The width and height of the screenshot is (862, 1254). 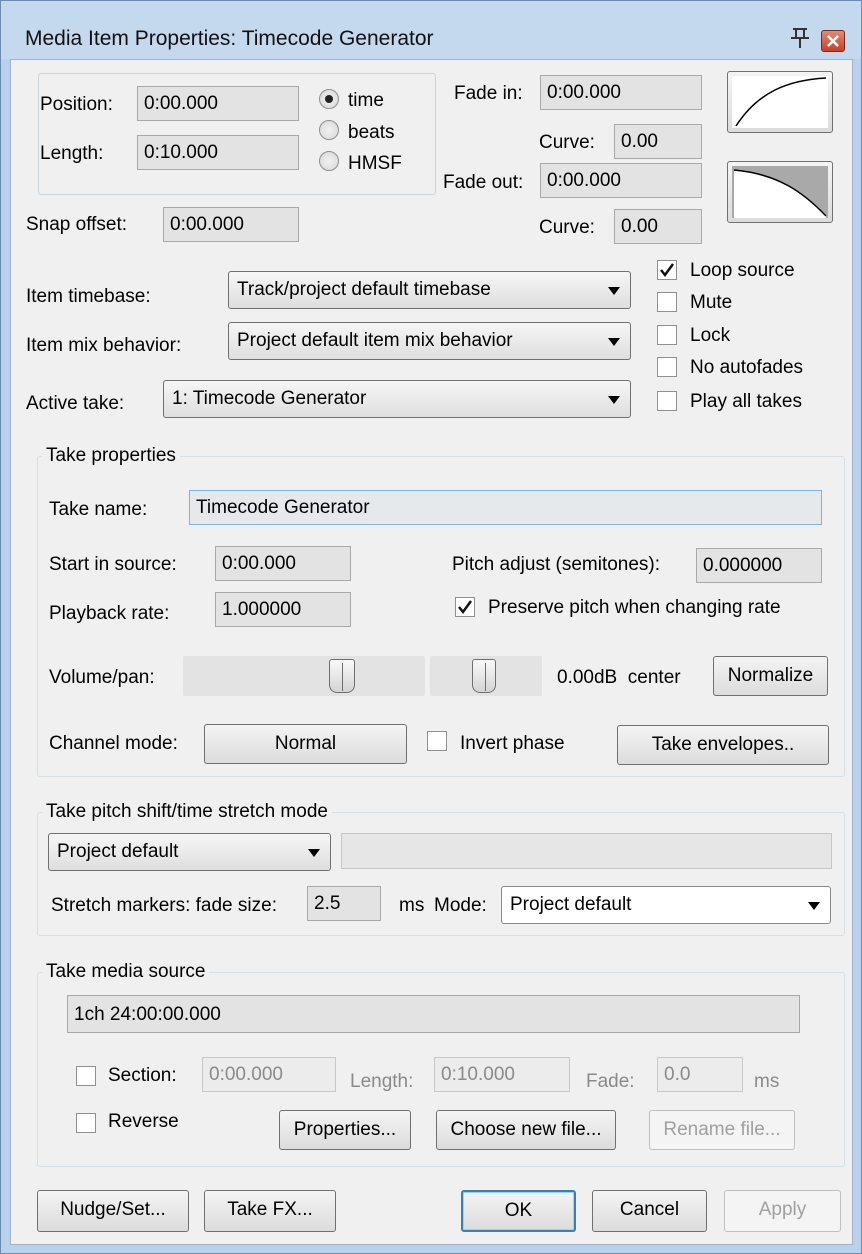 I want to click on pan-slider-thumb, so click(x=484, y=676).